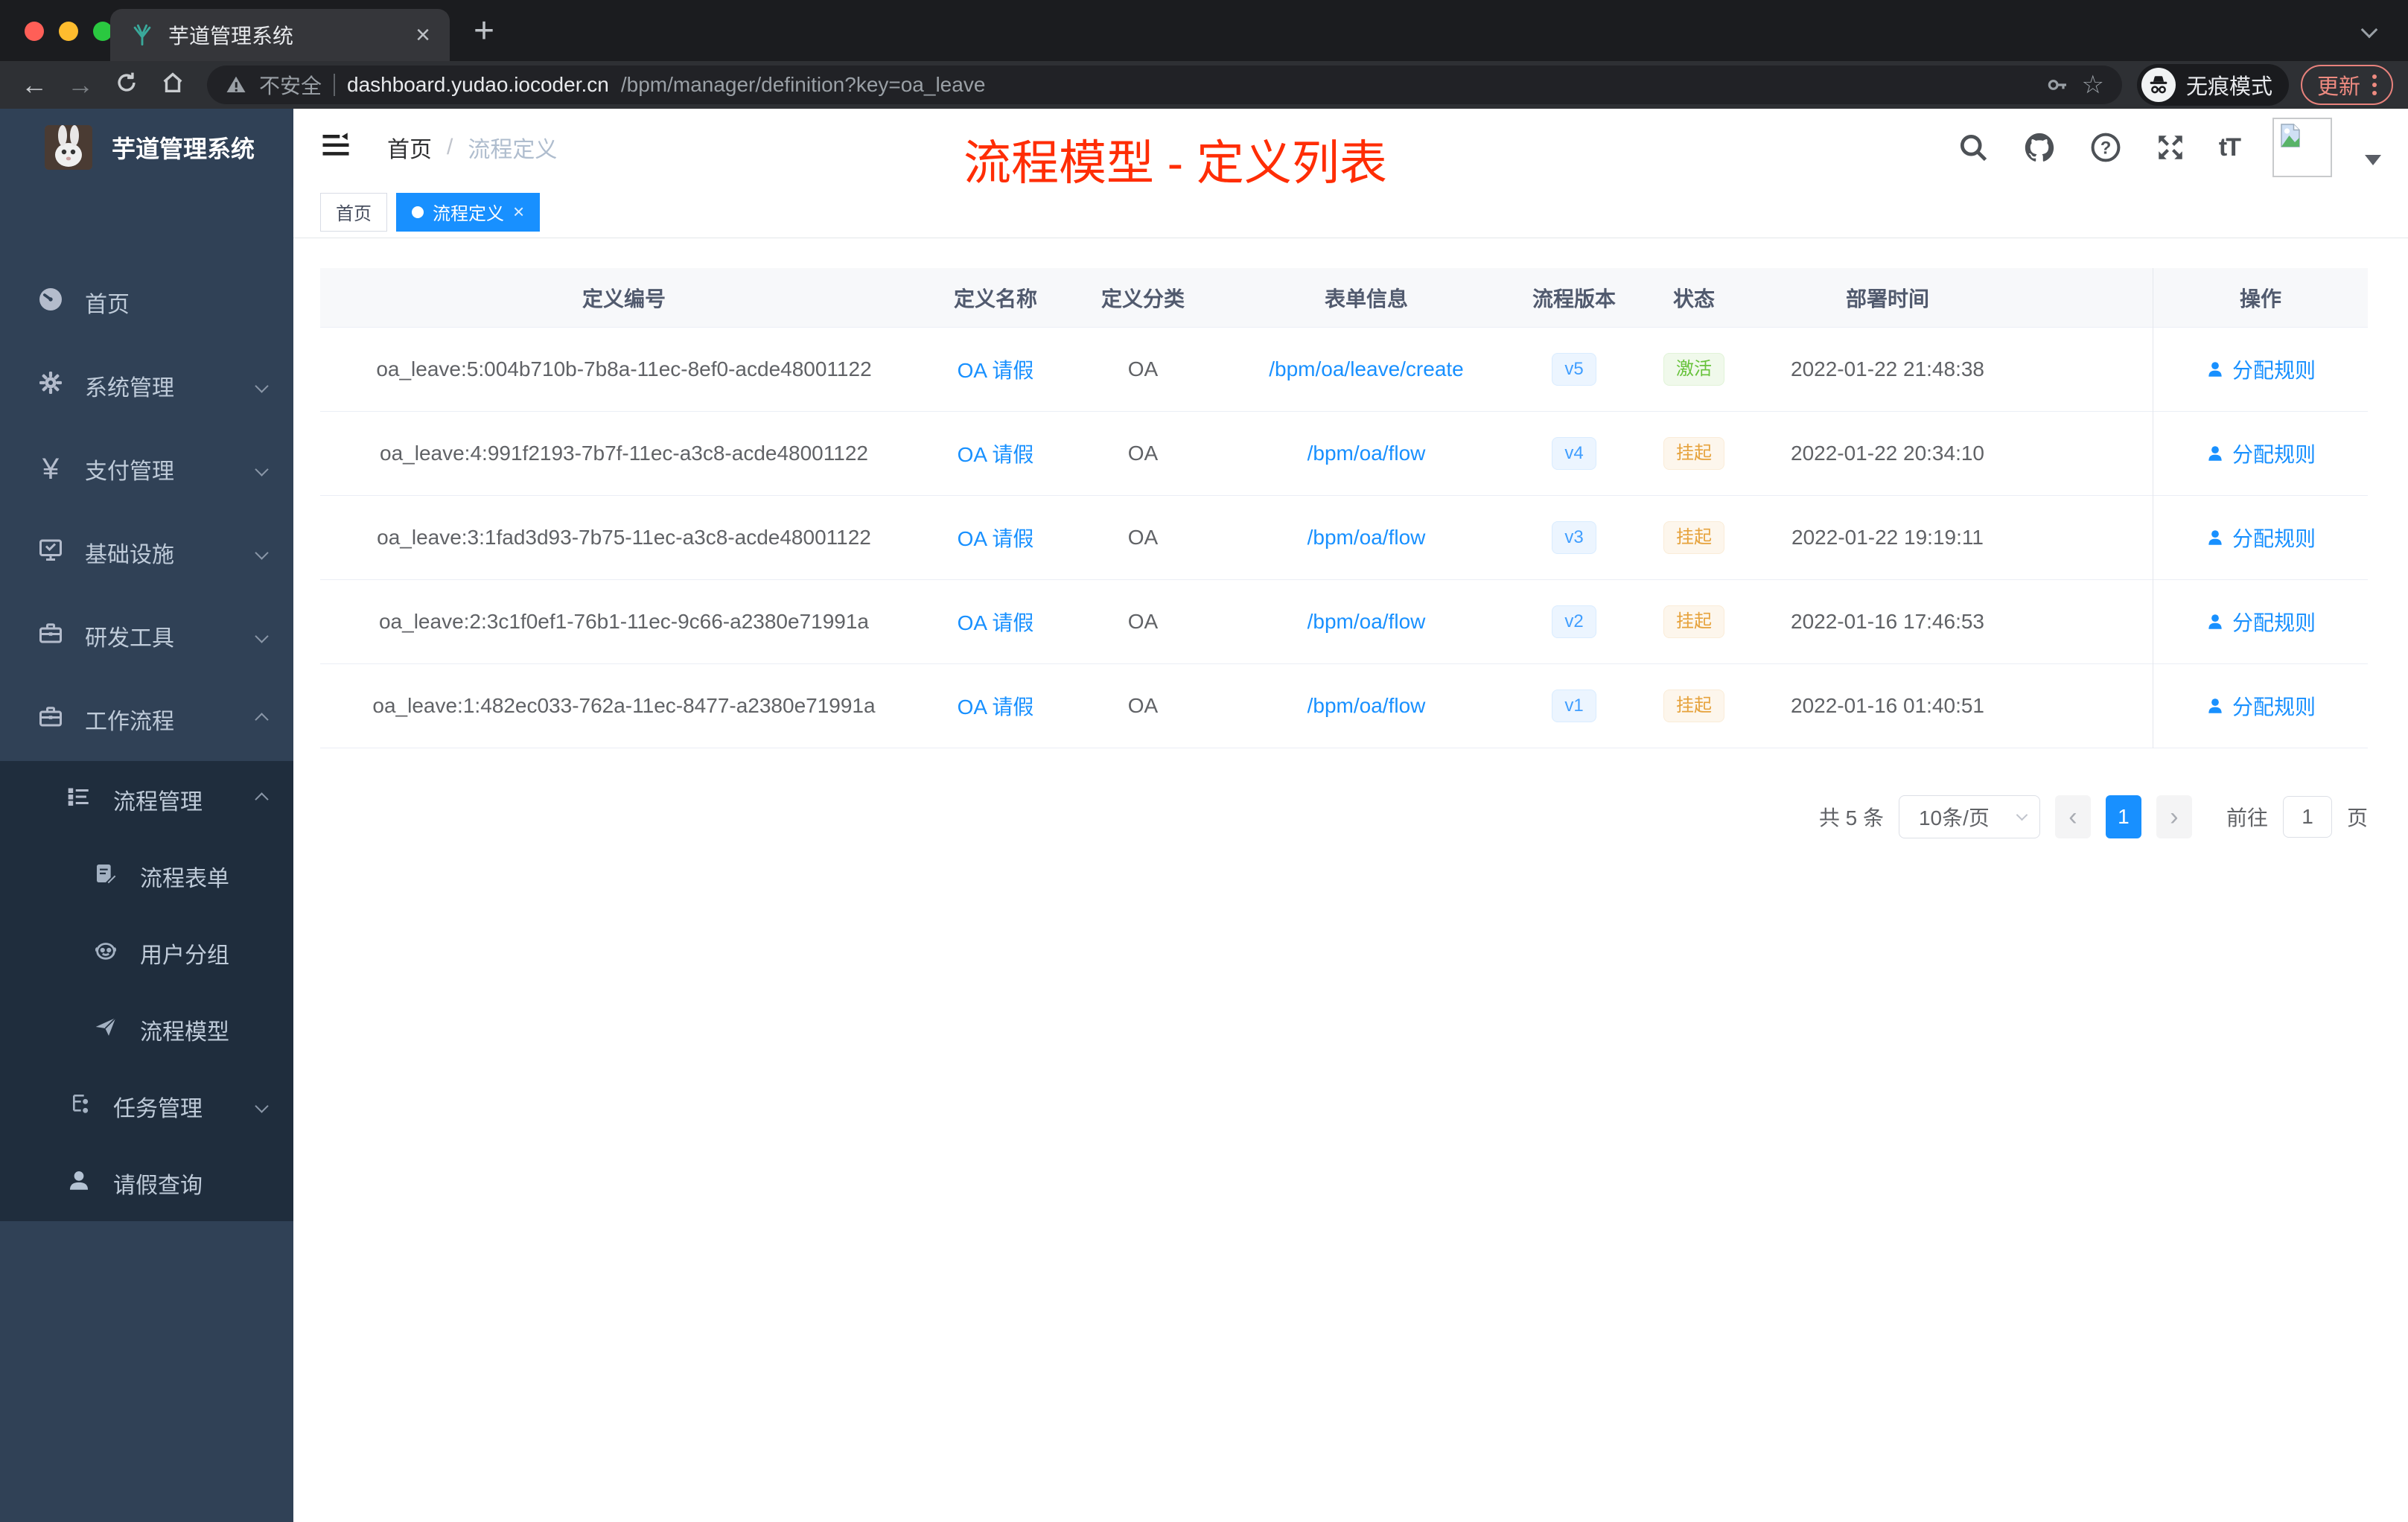 This screenshot has height=1522, width=2408. I want to click on user-avatar, so click(2302, 147).